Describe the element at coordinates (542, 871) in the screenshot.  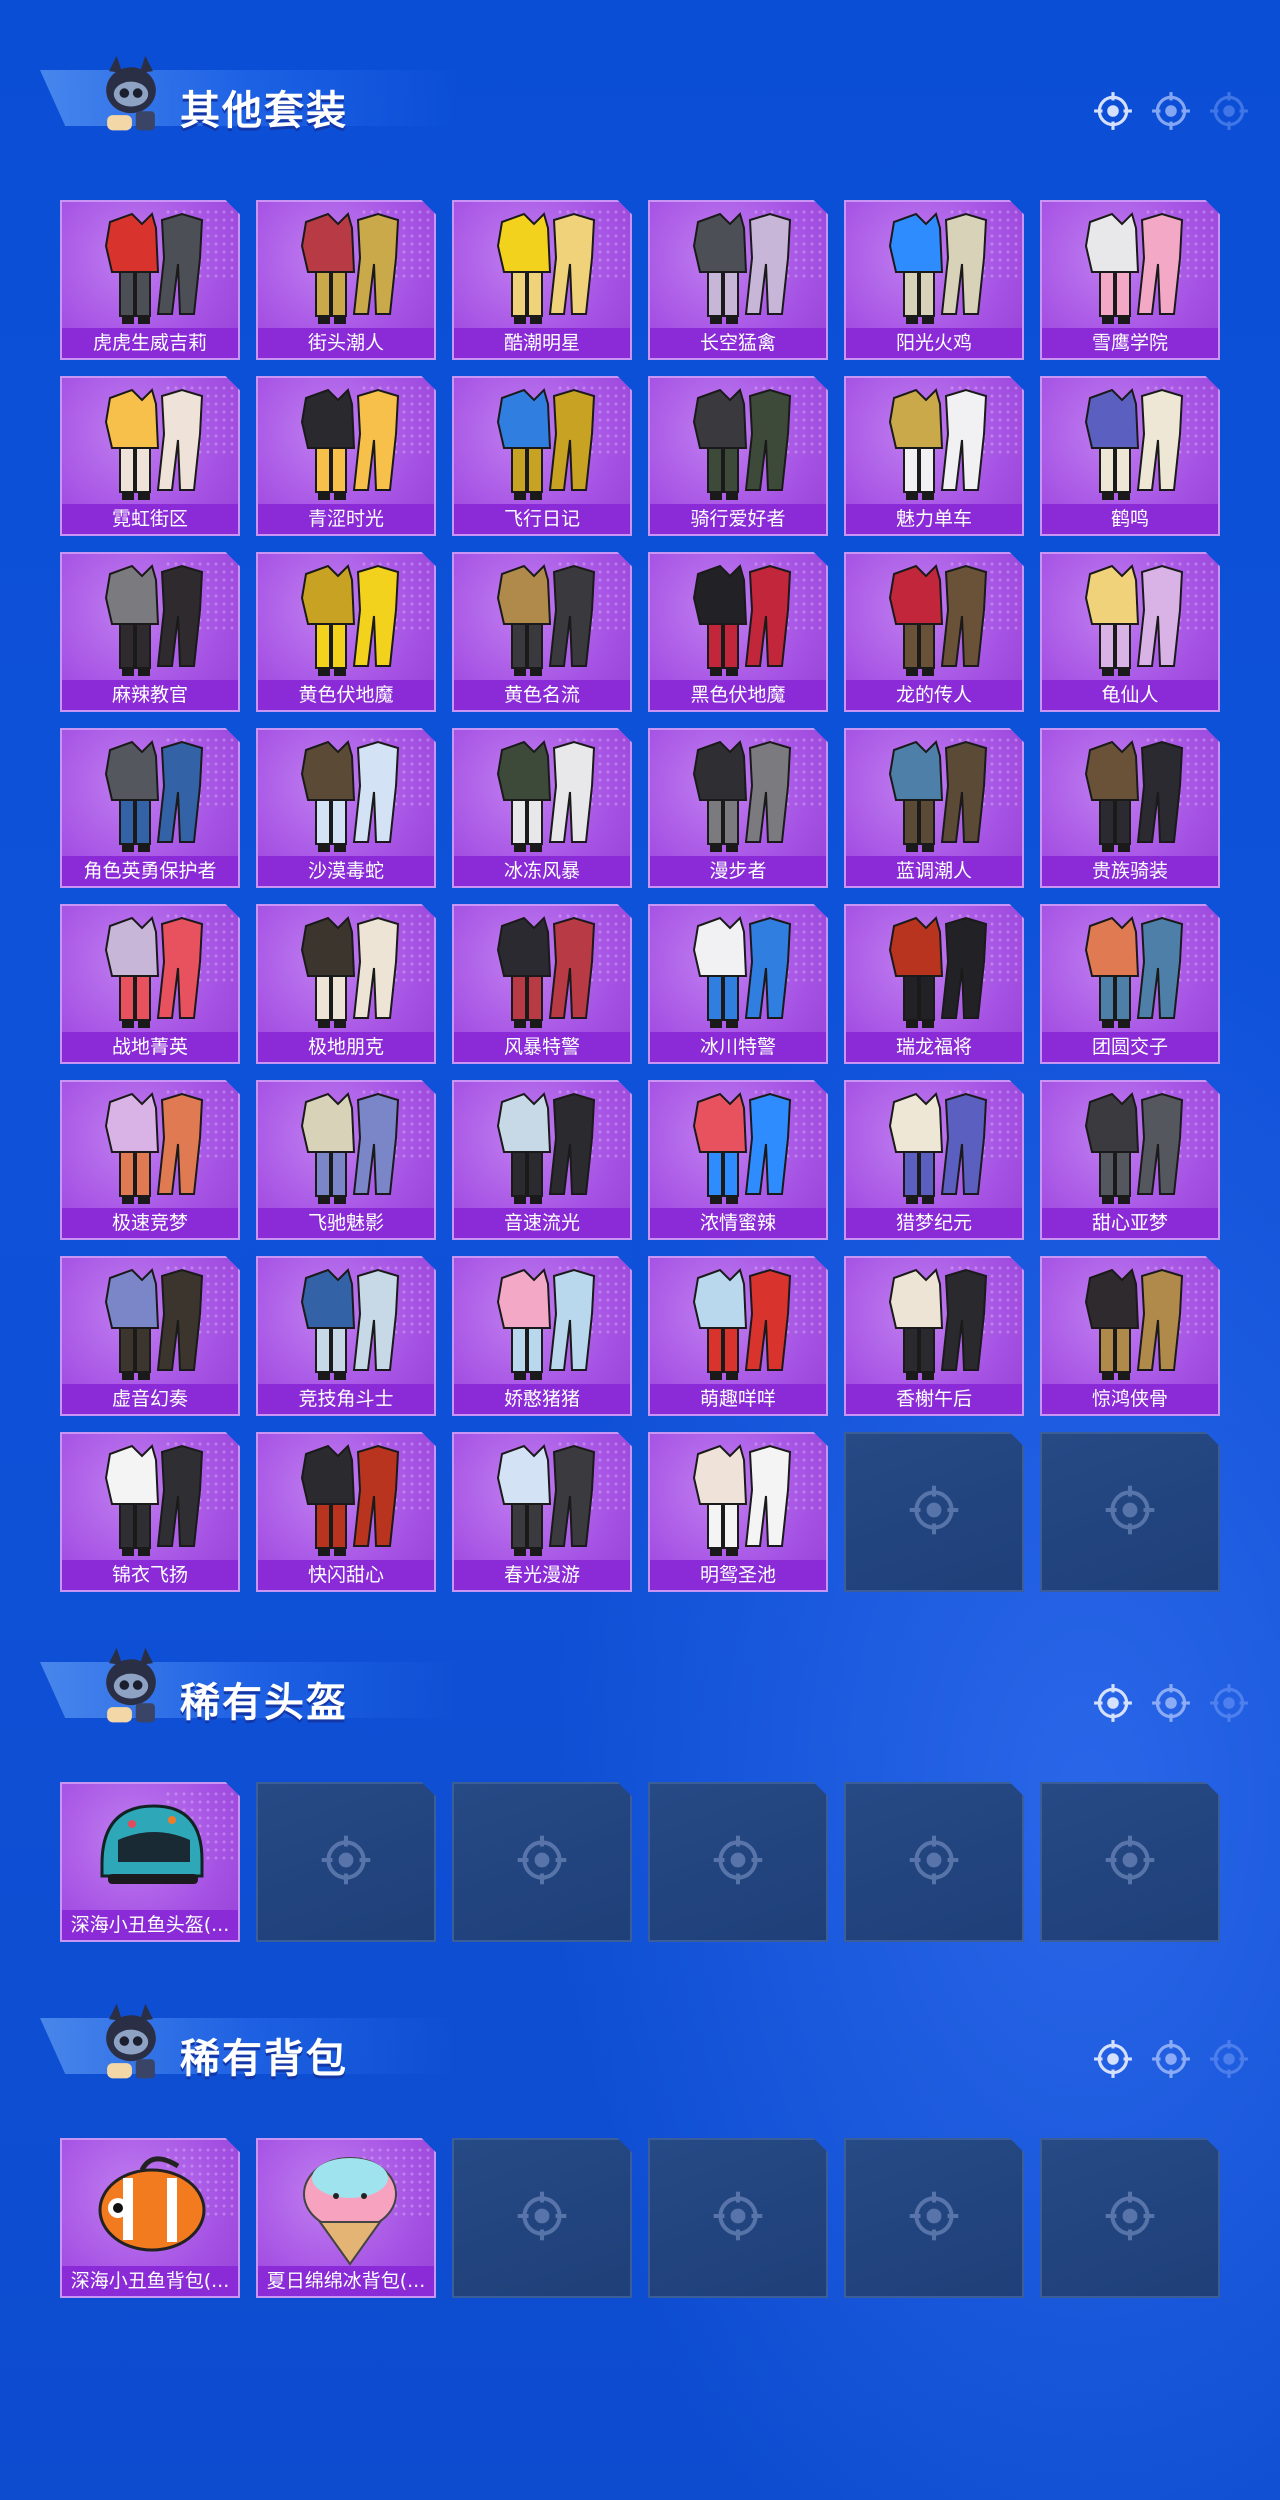
I see `item-label: 冰冻风暴` at that location.